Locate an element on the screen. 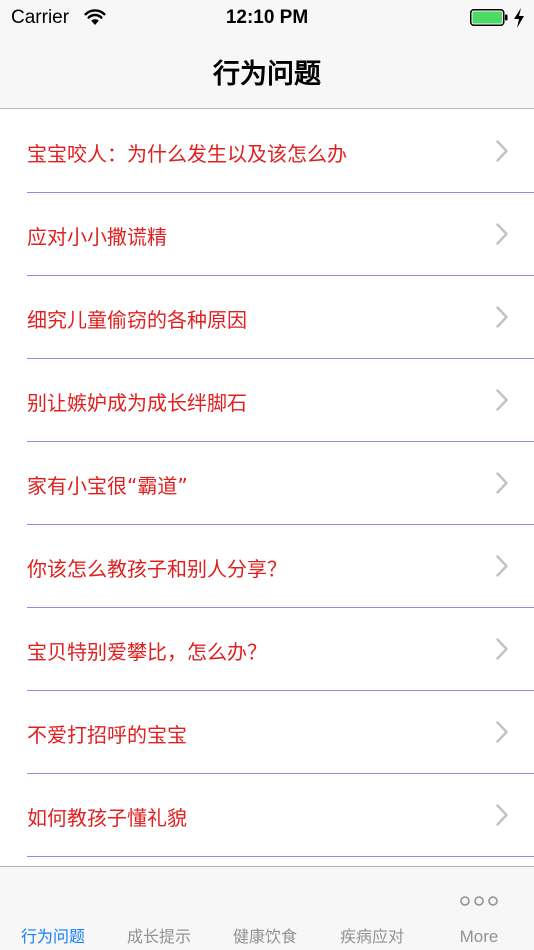 Image resolution: width=534 pixels, height=950 pixels. tab-label: 成长提示 is located at coordinates (158, 936).